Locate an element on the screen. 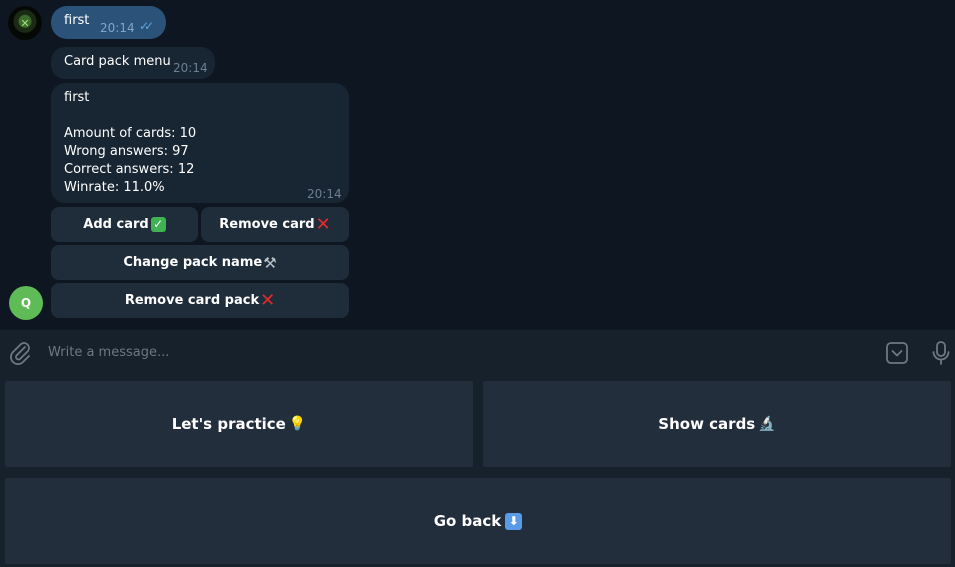 The image size is (955, 567). button-label: Let's practice is located at coordinates (228, 424).